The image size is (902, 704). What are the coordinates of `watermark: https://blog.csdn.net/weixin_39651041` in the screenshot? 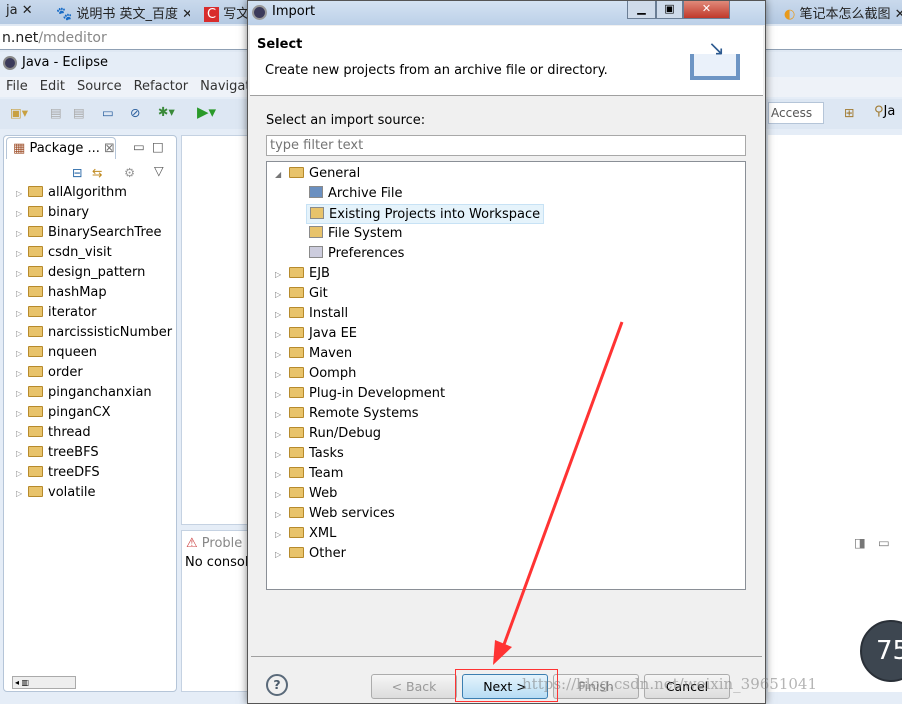 It's located at (670, 684).